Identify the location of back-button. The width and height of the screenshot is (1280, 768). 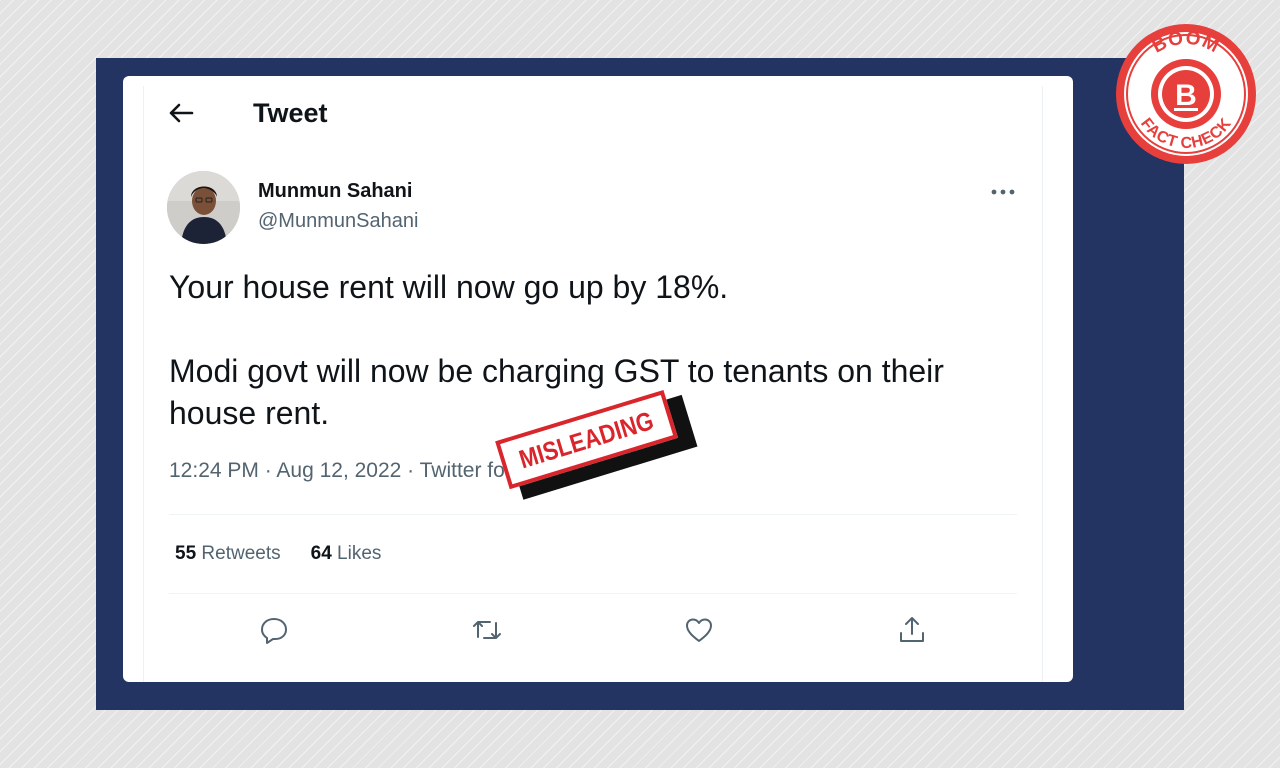
(183, 113).